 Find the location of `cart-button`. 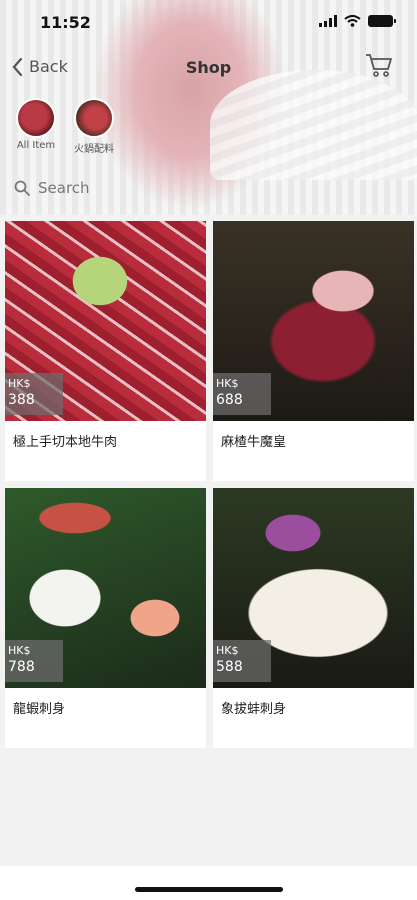

cart-button is located at coordinates (379, 67).